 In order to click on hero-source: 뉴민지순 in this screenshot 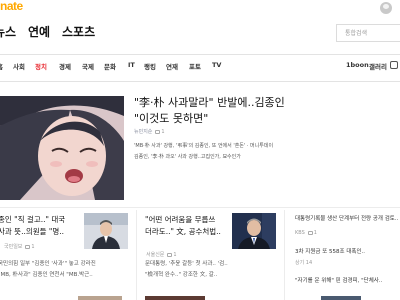, I will do `click(143, 132)`.